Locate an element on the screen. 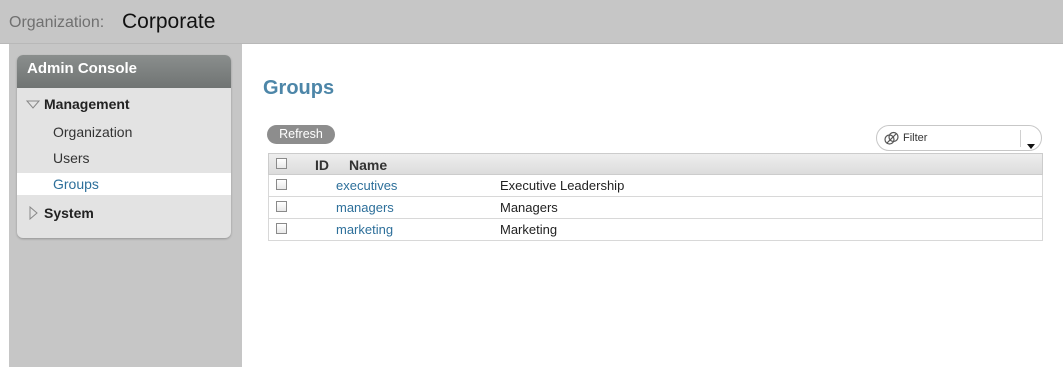 The width and height of the screenshot is (1063, 367). triangle-right-icon is located at coordinates (33, 213).